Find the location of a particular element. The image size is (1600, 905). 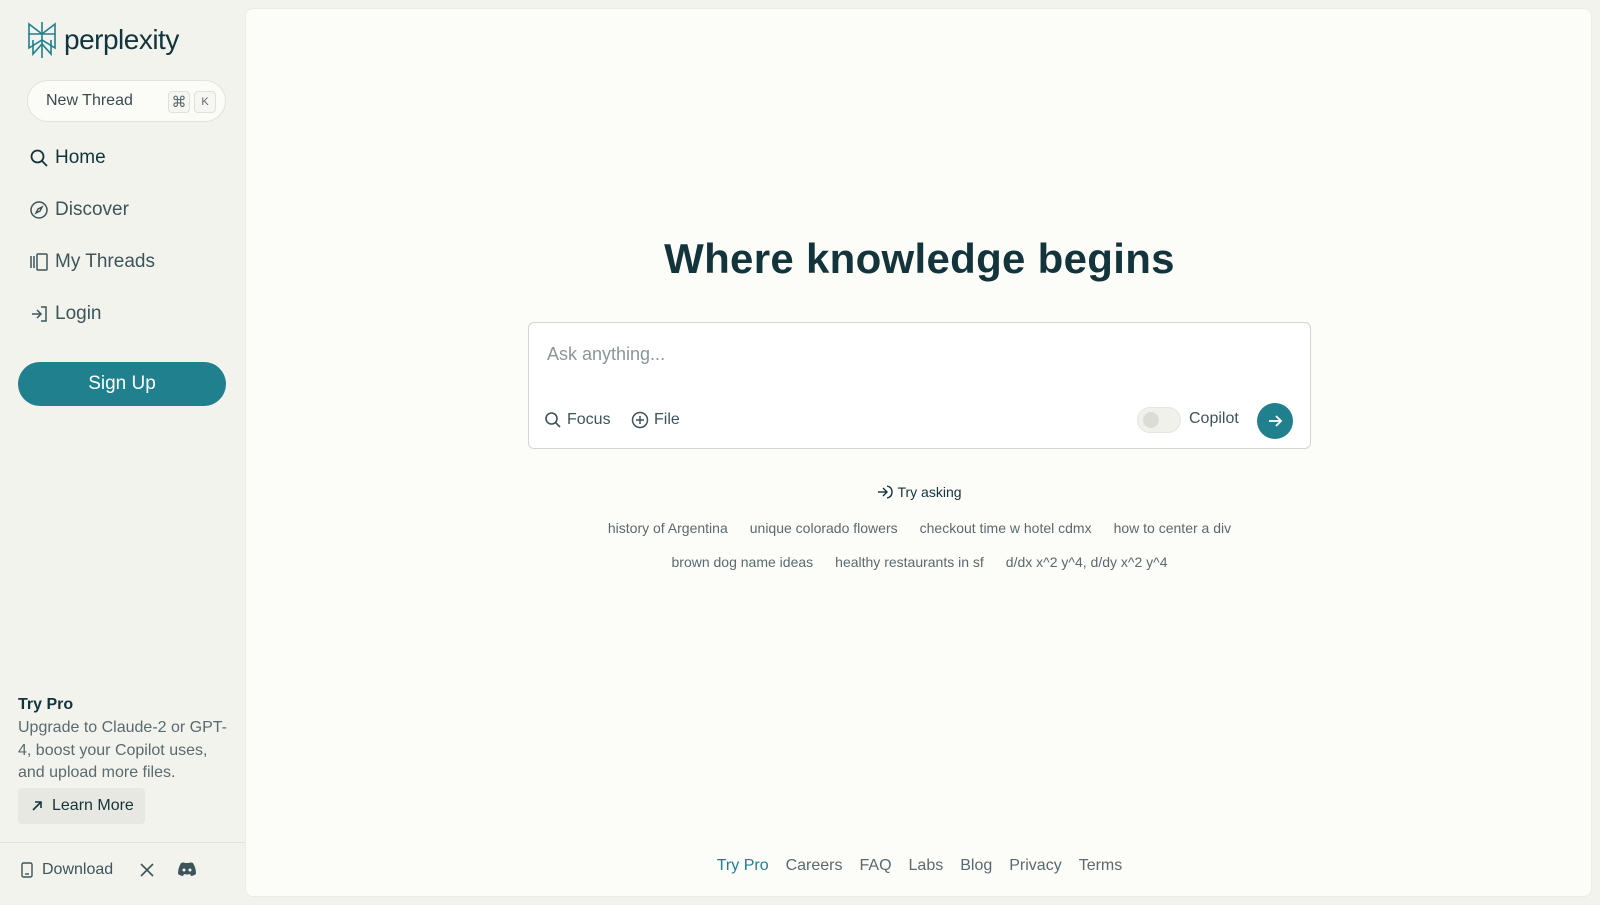

nav-item-my-threads: My Threads is located at coordinates (92, 262).